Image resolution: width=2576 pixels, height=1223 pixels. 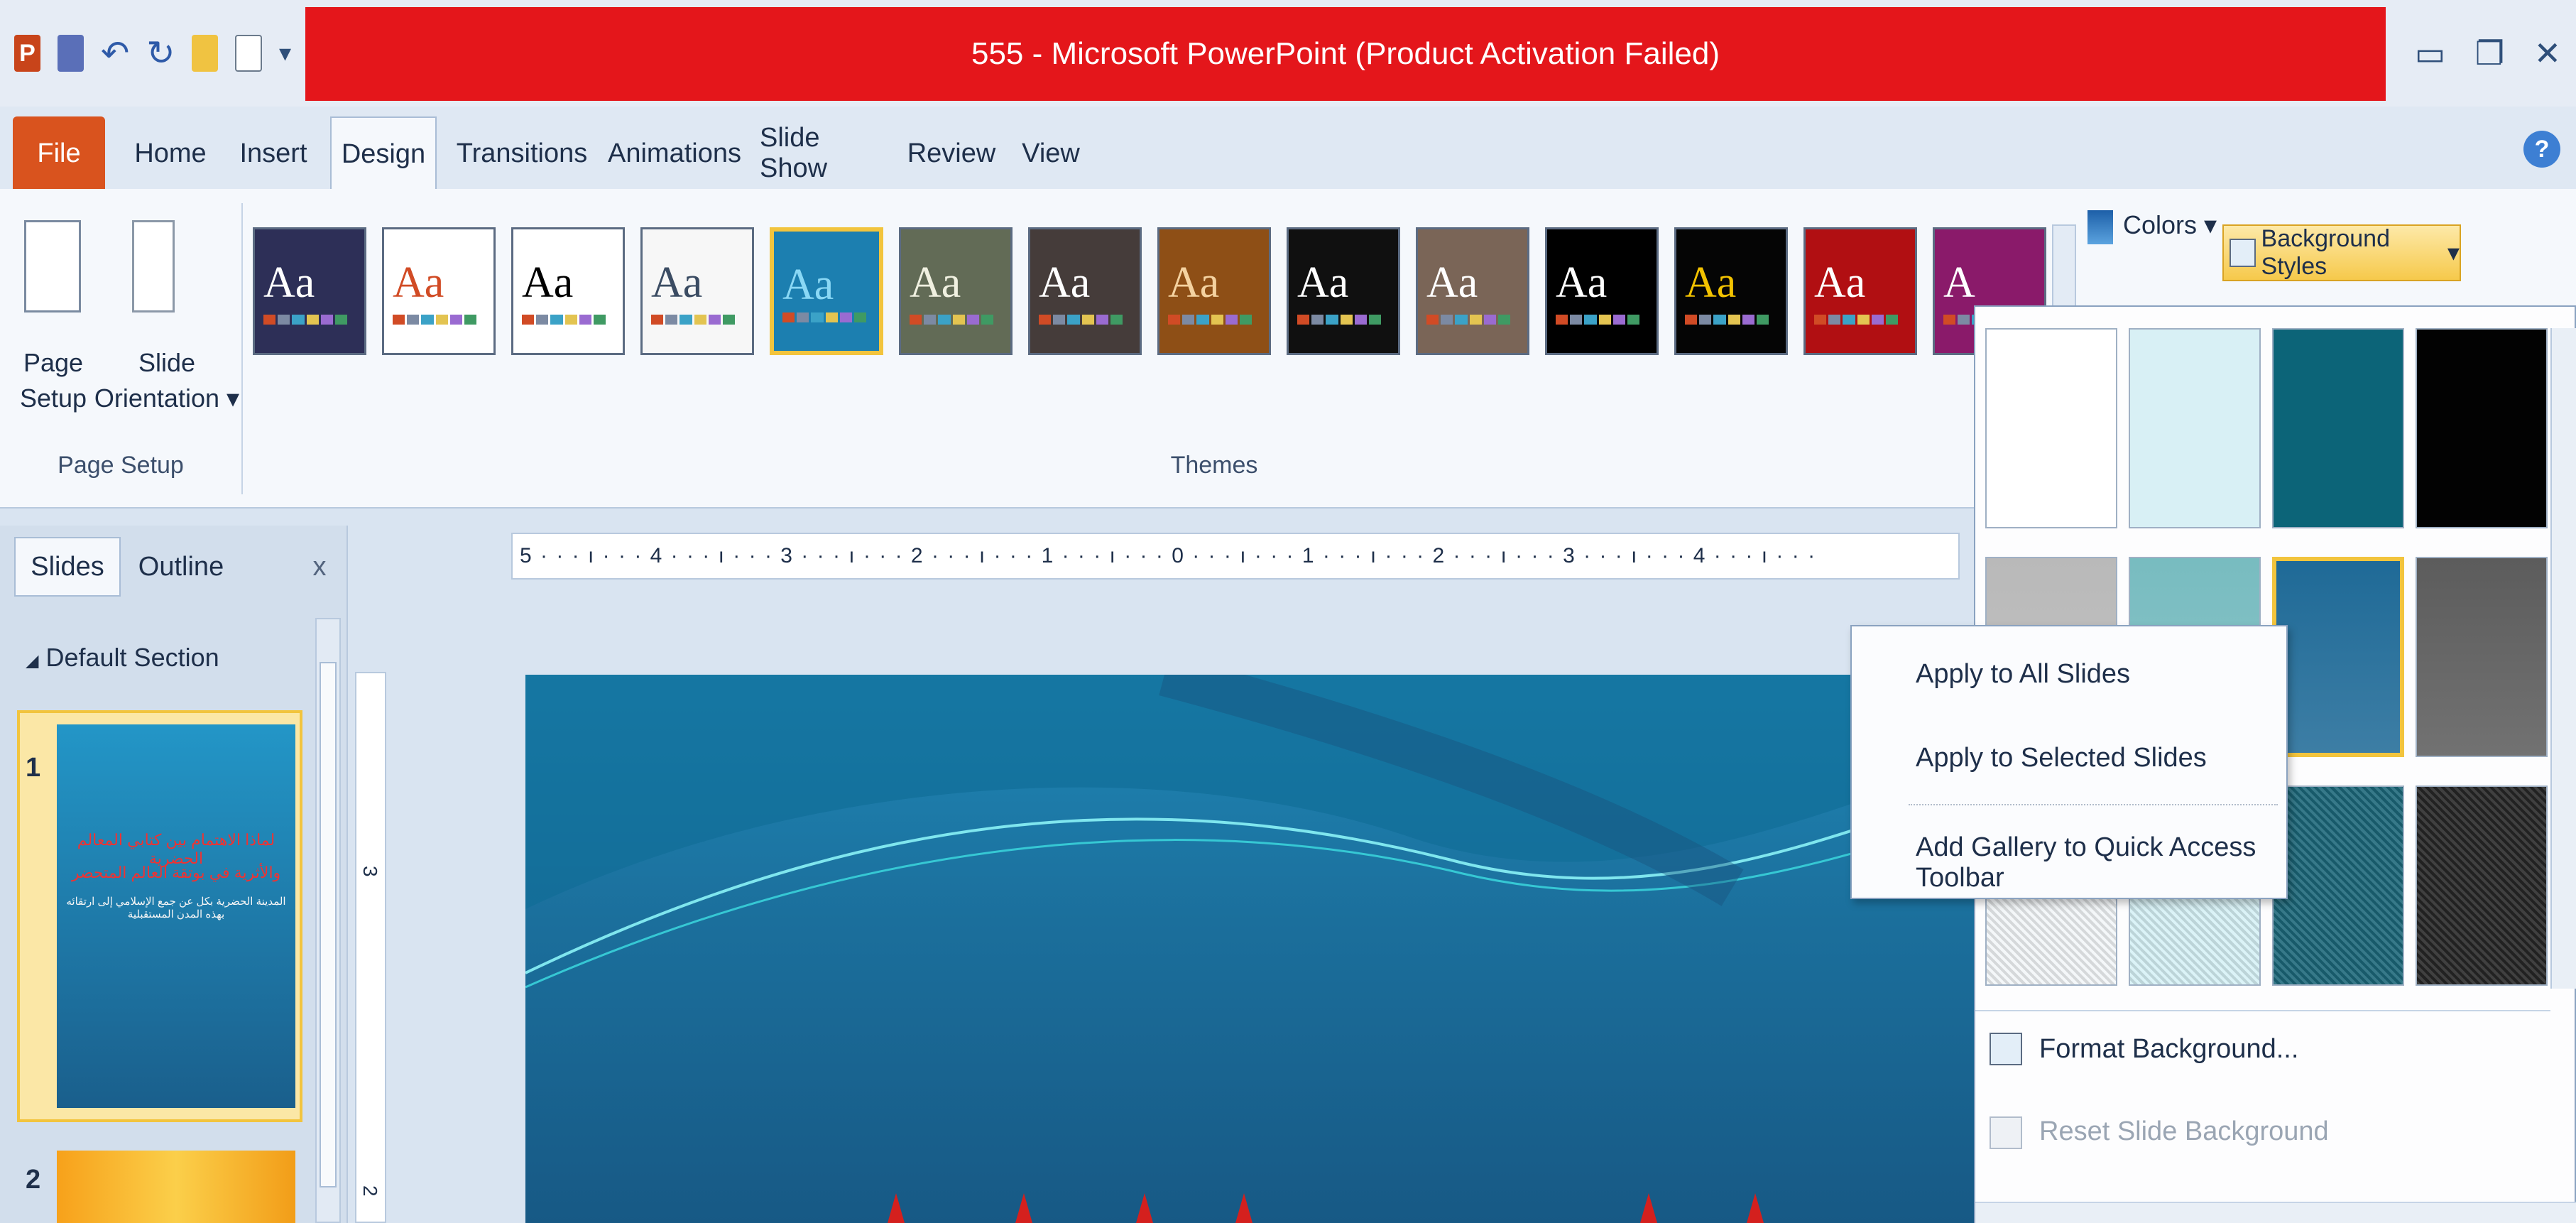 What do you see at coordinates (2262, 1010) in the screenshot?
I see `divider` at bounding box center [2262, 1010].